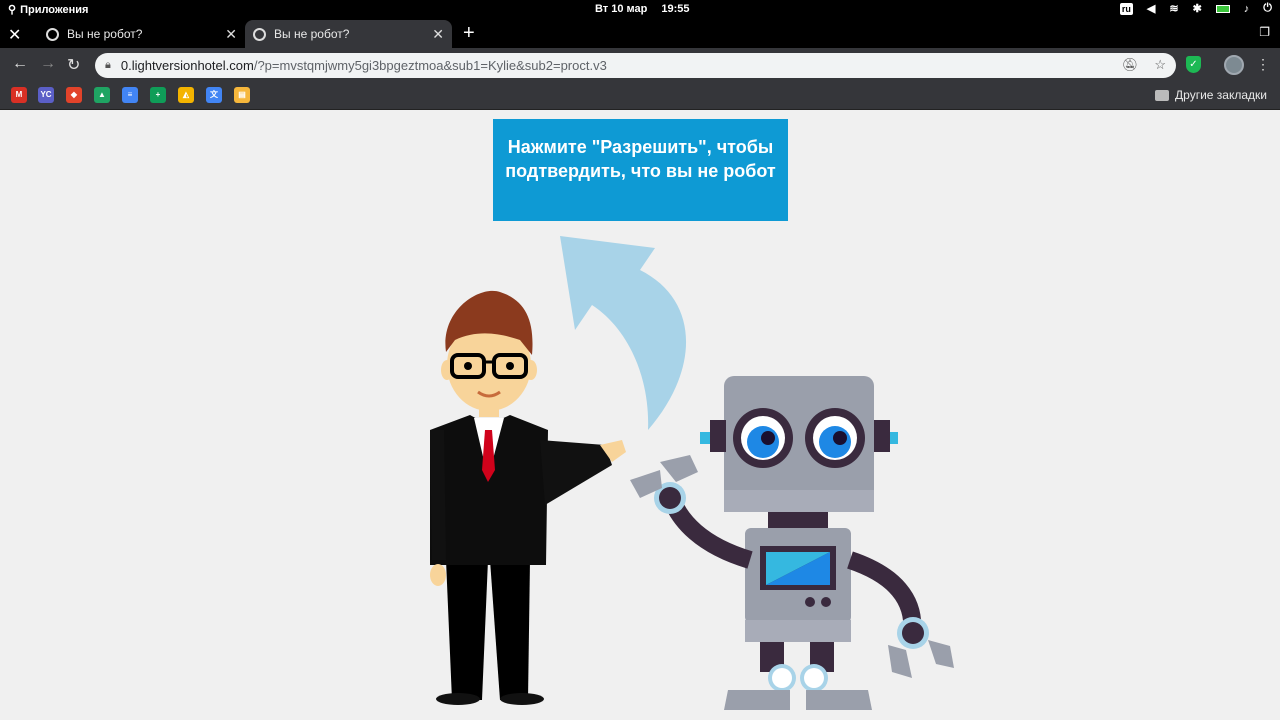 The width and height of the screenshot is (1280, 720). What do you see at coordinates (19, 95) in the screenshot?
I see `gmail-icon: M` at bounding box center [19, 95].